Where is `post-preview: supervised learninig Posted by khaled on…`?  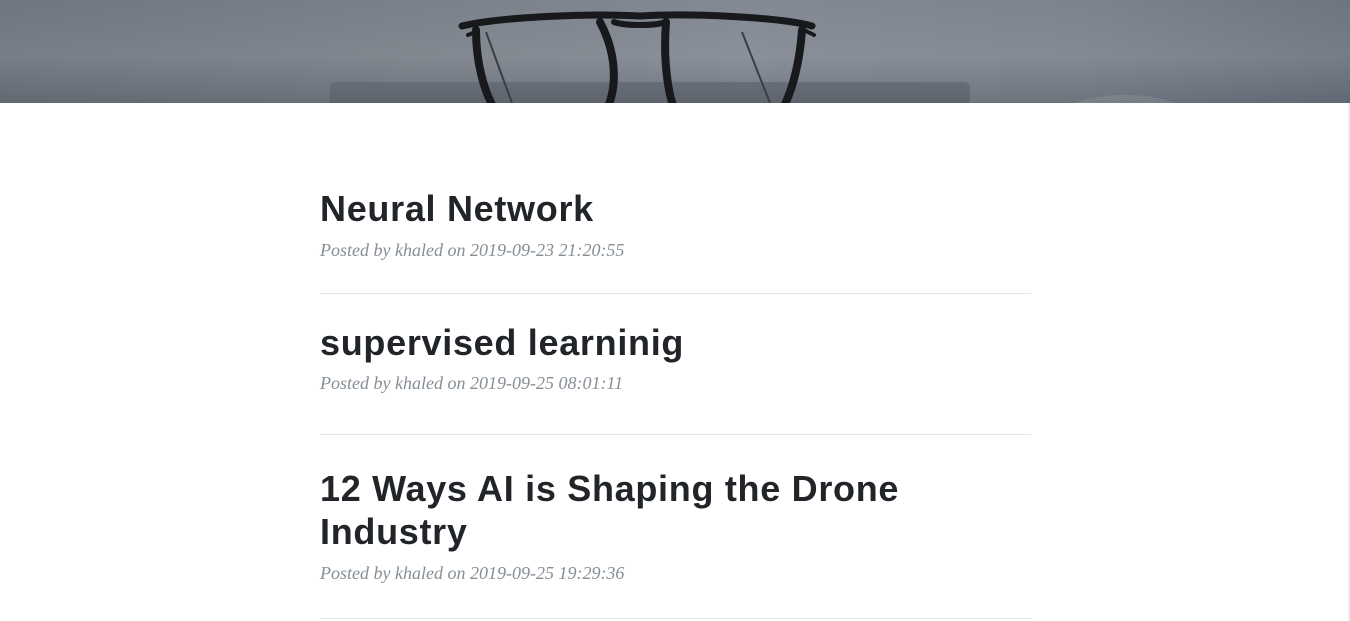
post-preview: supervised learninig Posted by khaled on… is located at coordinates (675, 364).